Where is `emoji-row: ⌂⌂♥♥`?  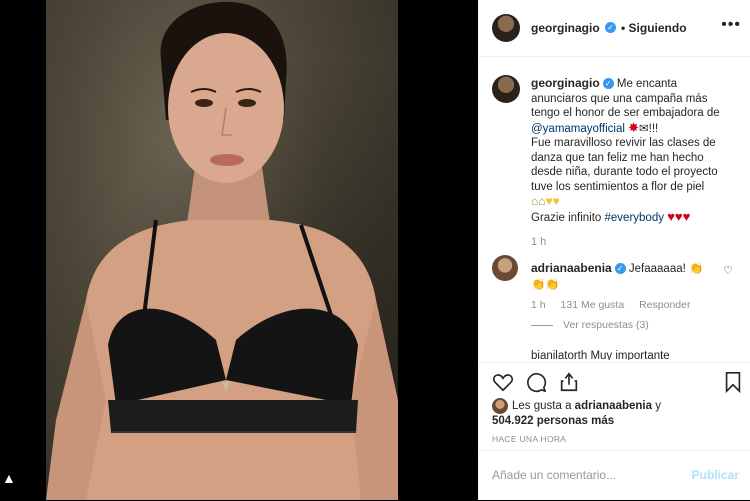 emoji-row: ⌂⌂♥♥ is located at coordinates (545, 201).